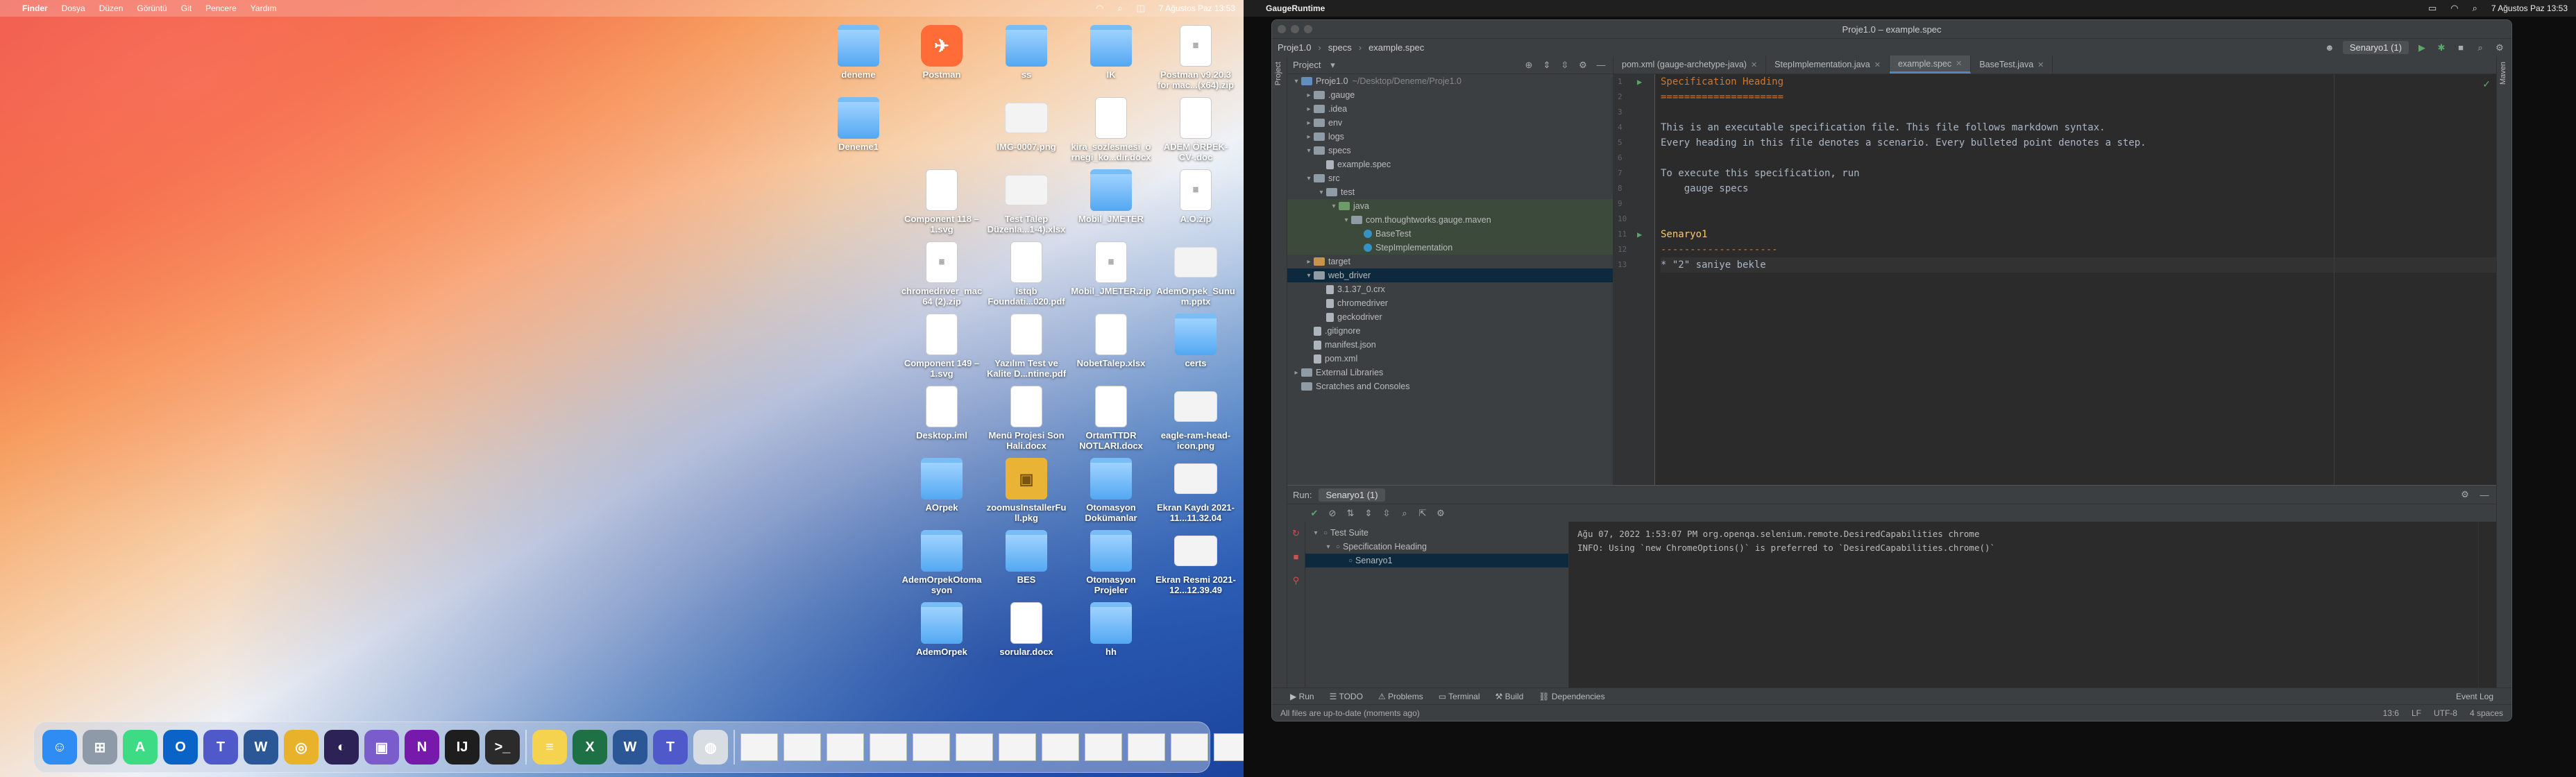  Describe the element at coordinates (1282, 29) in the screenshot. I see `close-window-button` at that location.